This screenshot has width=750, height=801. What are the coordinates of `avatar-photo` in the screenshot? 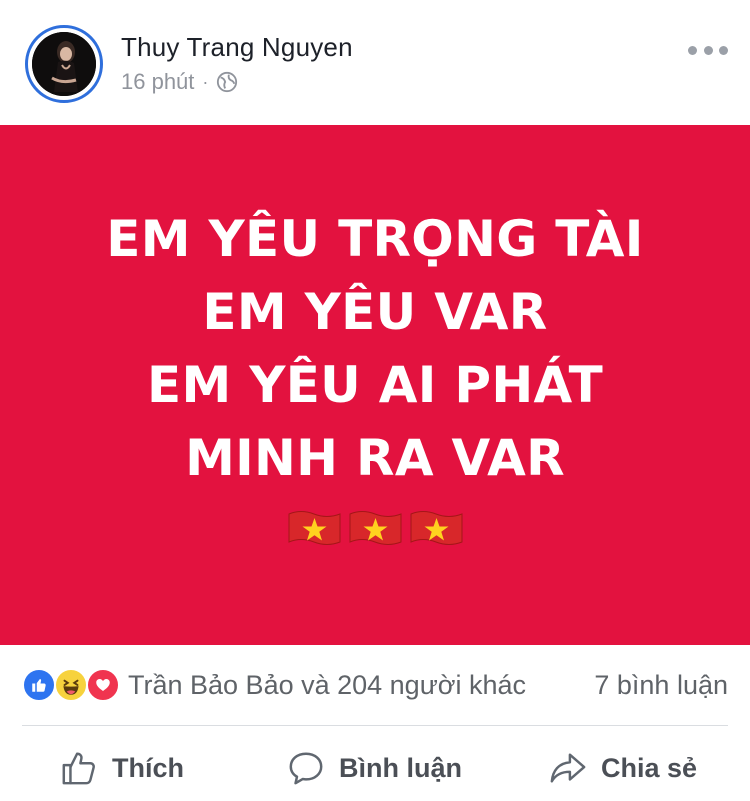 It's located at (64, 64).